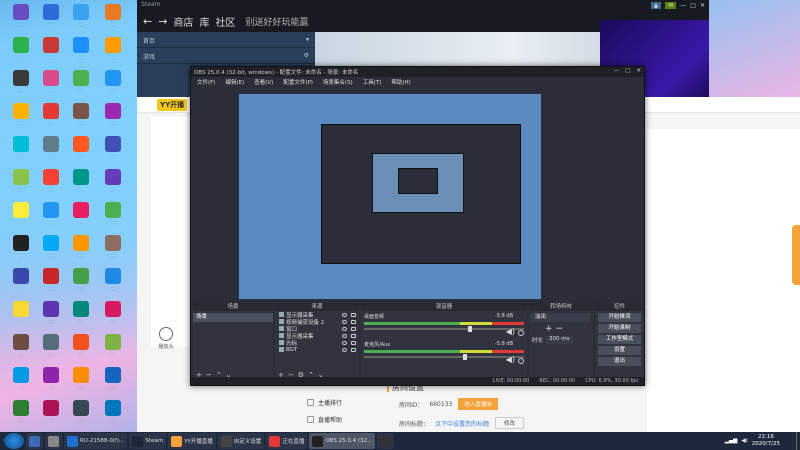 Image resolution: width=800 pixels, height=450 pixels. Describe the element at coordinates (287, 441) in the screenshot. I see `taskbar-item: 正在直播` at that location.